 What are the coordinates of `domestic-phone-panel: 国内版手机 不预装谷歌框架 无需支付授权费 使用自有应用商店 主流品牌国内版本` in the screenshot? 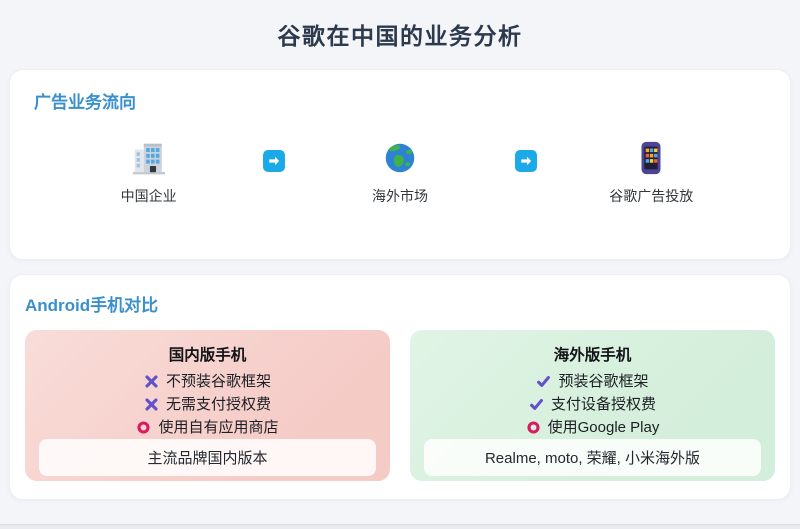 It's located at (207, 405).